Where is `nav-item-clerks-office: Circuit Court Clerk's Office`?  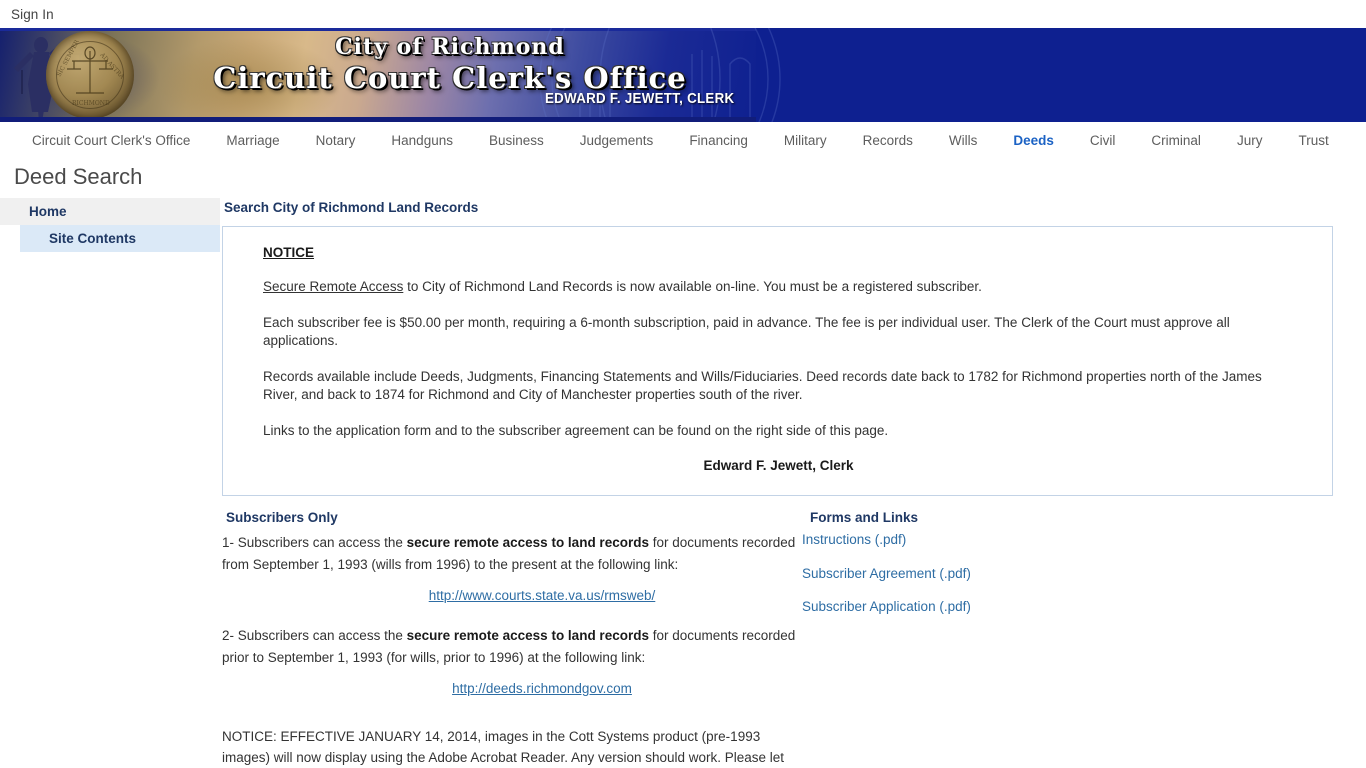
nav-item-clerks-office: Circuit Court Clerk's Office is located at coordinates (111, 141).